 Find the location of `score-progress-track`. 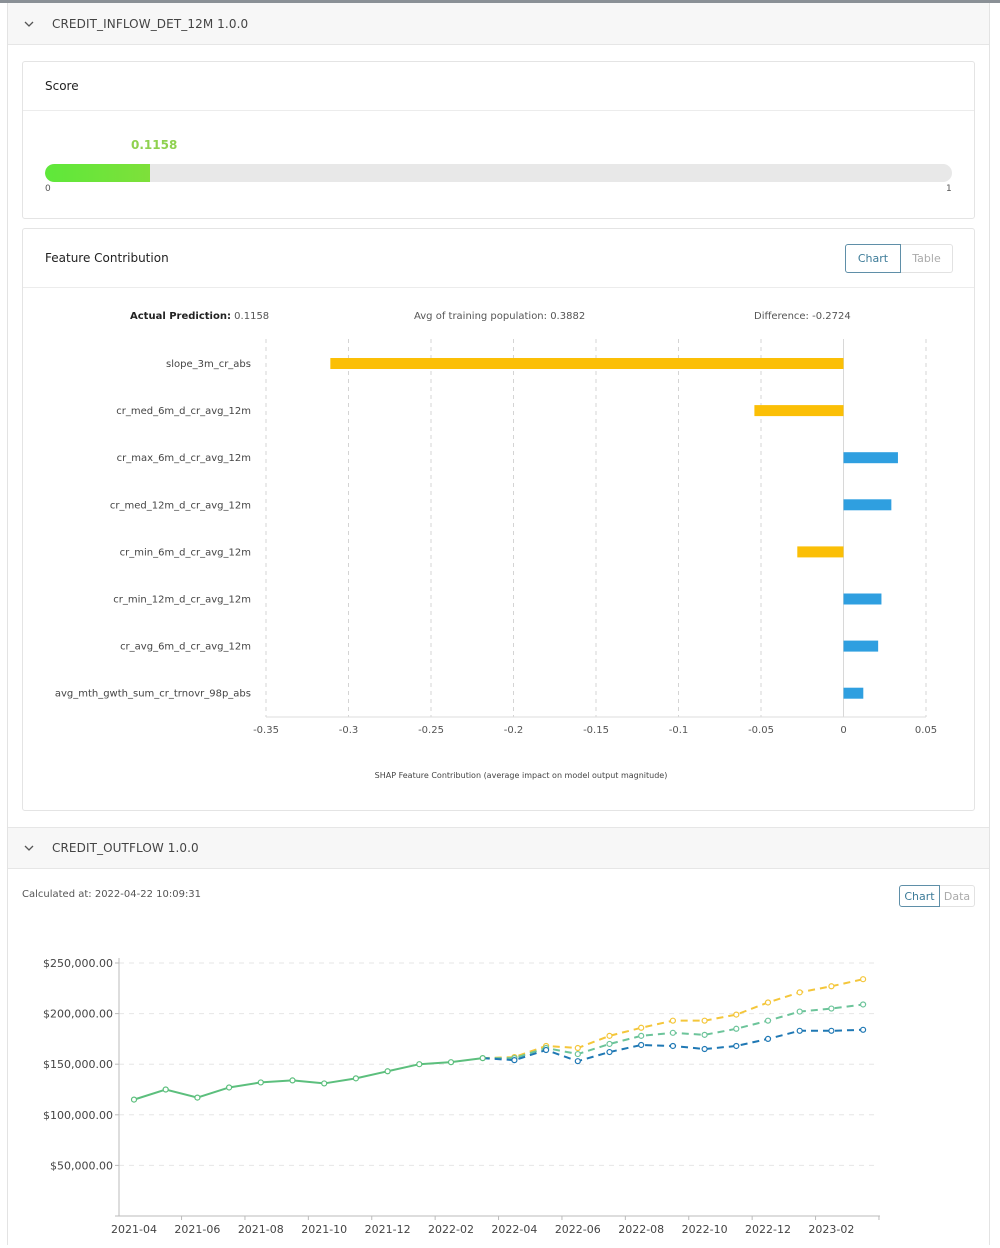

score-progress-track is located at coordinates (498, 173).